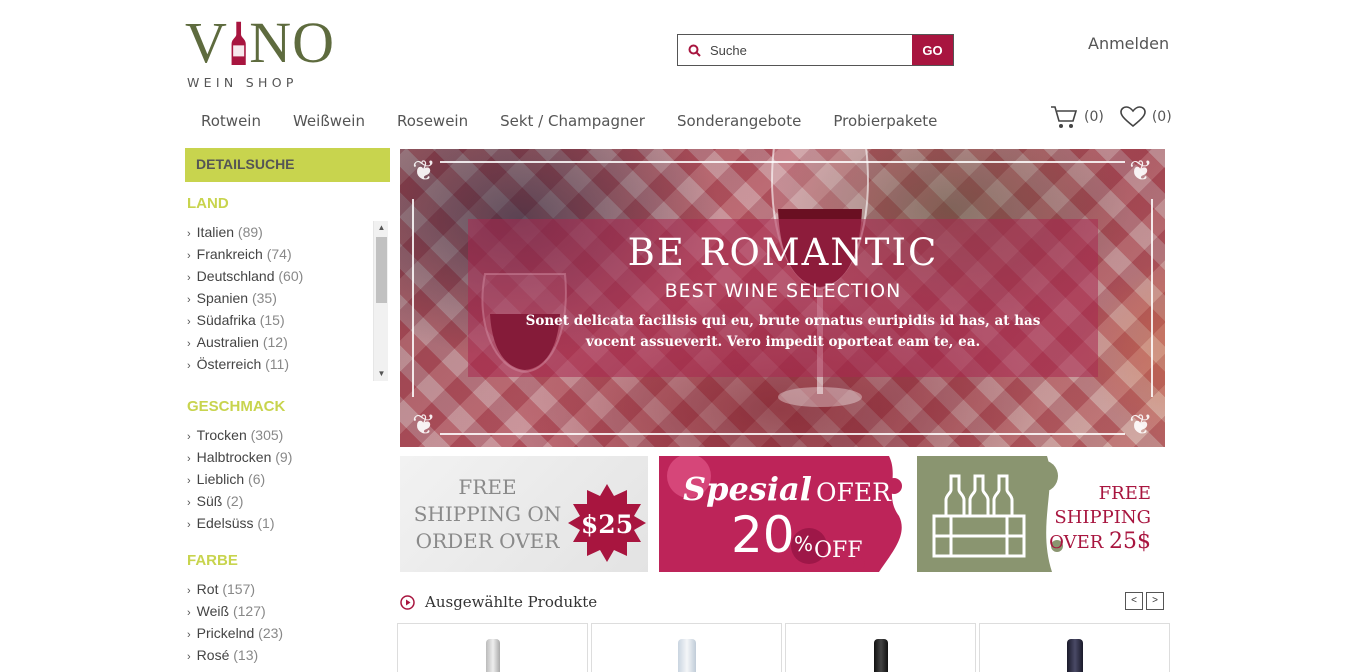 This screenshot has height=672, width=1349. I want to click on filter-item-geschmack: › Edelsüss (1), so click(287, 523).